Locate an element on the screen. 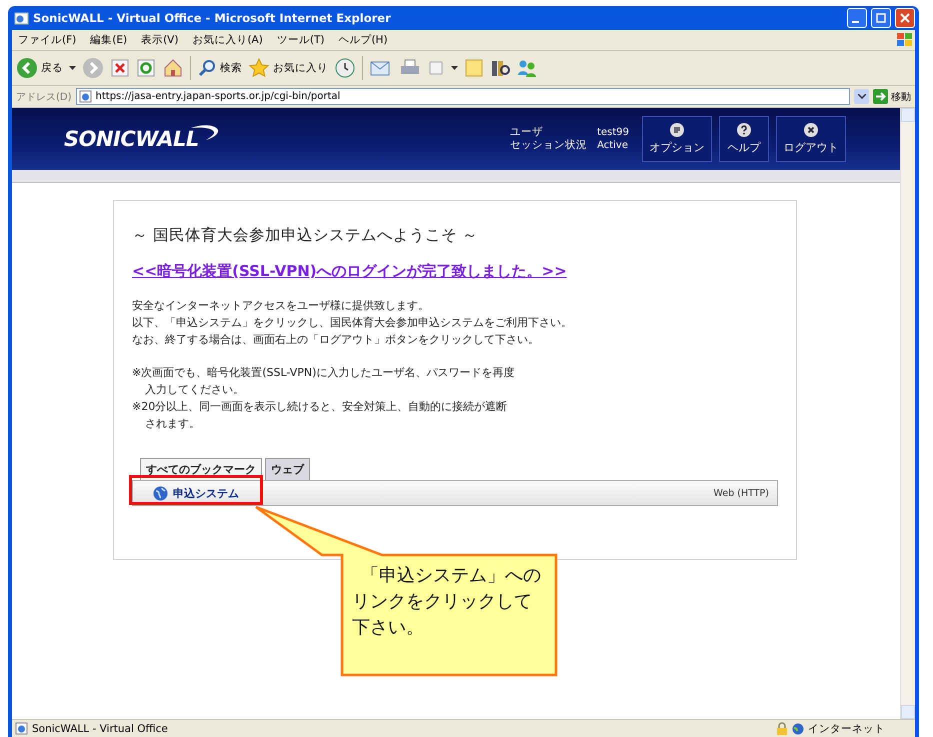 The image size is (933, 737). browser-icon is located at coordinates (21, 18).